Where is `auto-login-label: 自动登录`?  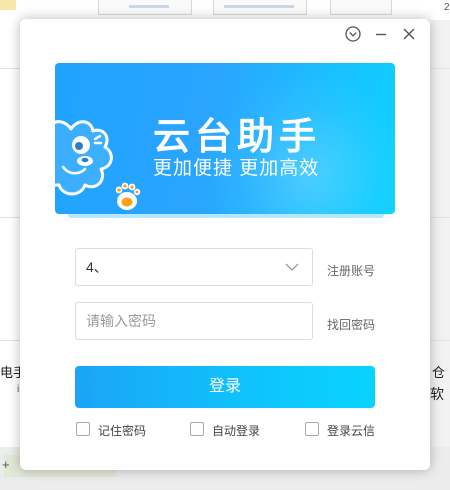 auto-login-label: 自动登录 is located at coordinates (236, 431).